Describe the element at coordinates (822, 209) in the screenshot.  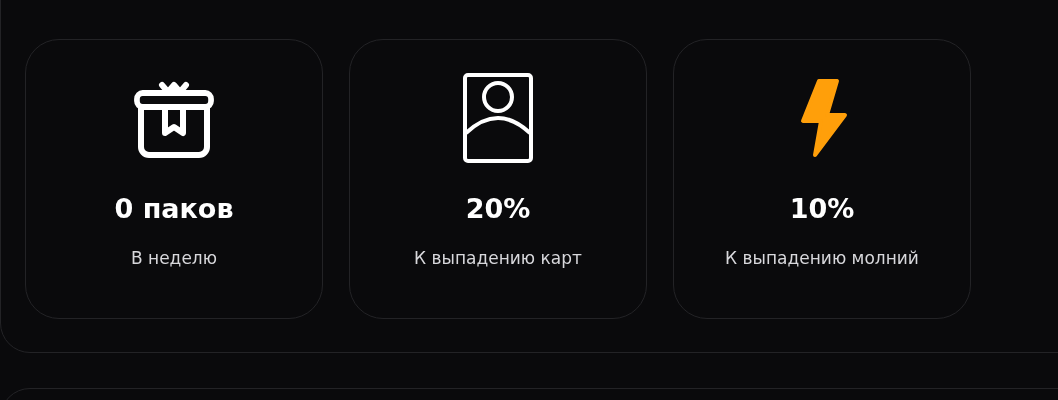
I see `bonus-value: 10%` at that location.